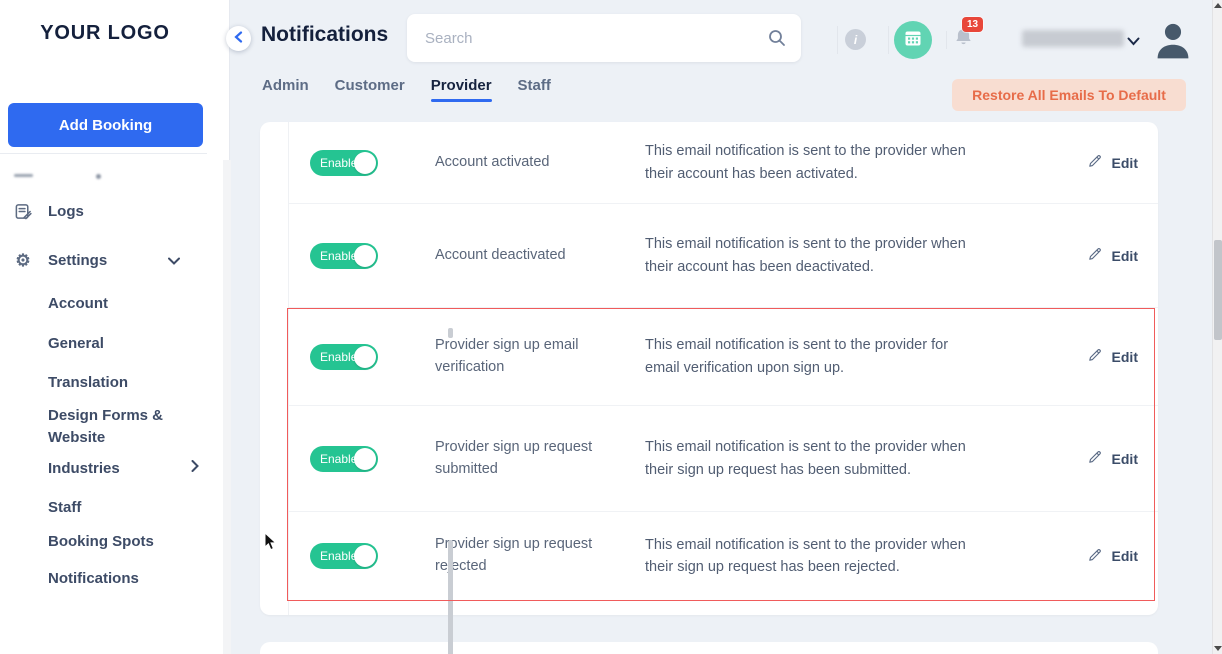  I want to click on page-title: Notifications, so click(325, 34).